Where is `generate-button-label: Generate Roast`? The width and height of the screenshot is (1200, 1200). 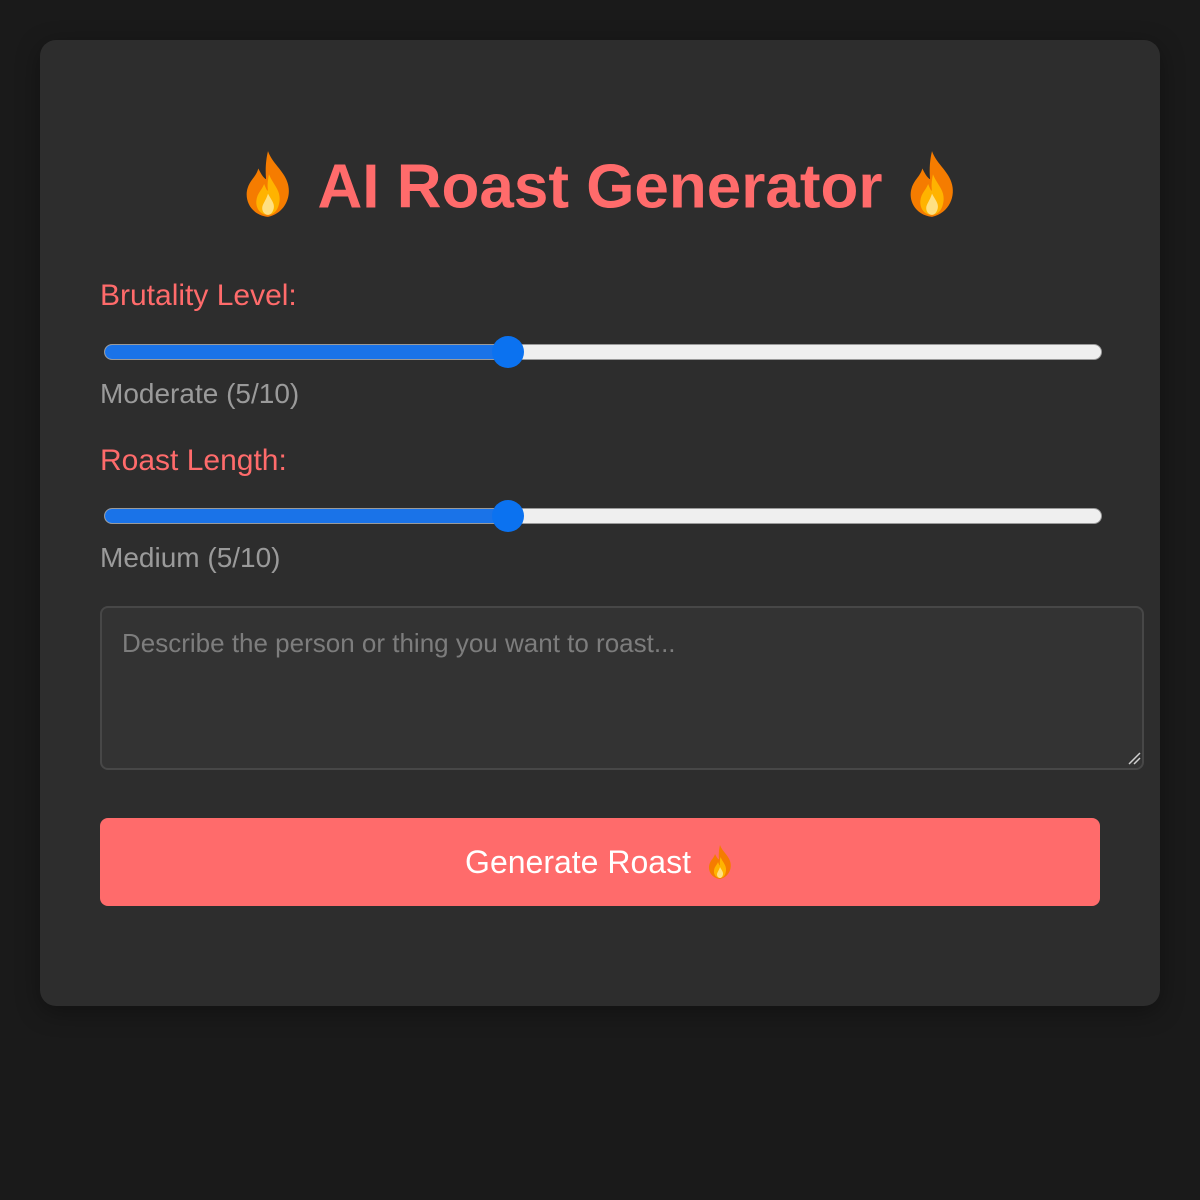
generate-button-label: Generate Roast is located at coordinates (578, 861).